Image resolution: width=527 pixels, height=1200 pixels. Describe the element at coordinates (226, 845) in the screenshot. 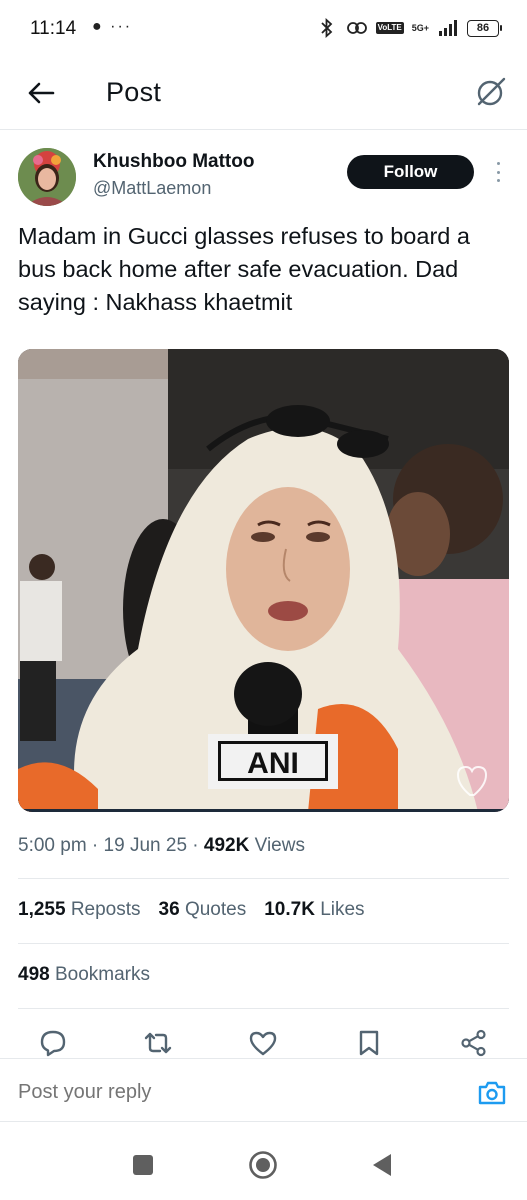

I see `views-count: 492K` at that location.